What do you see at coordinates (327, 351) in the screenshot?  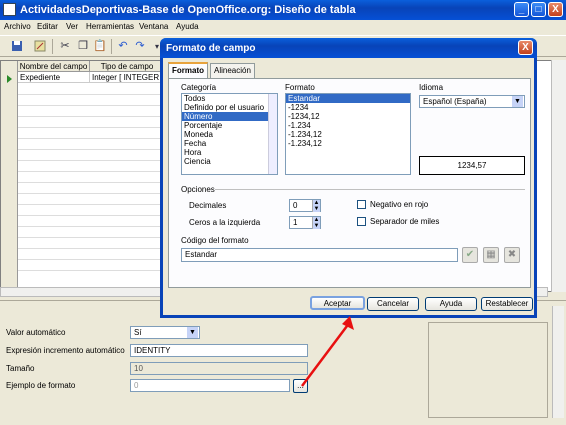 I see `annotation-arrow` at bounding box center [327, 351].